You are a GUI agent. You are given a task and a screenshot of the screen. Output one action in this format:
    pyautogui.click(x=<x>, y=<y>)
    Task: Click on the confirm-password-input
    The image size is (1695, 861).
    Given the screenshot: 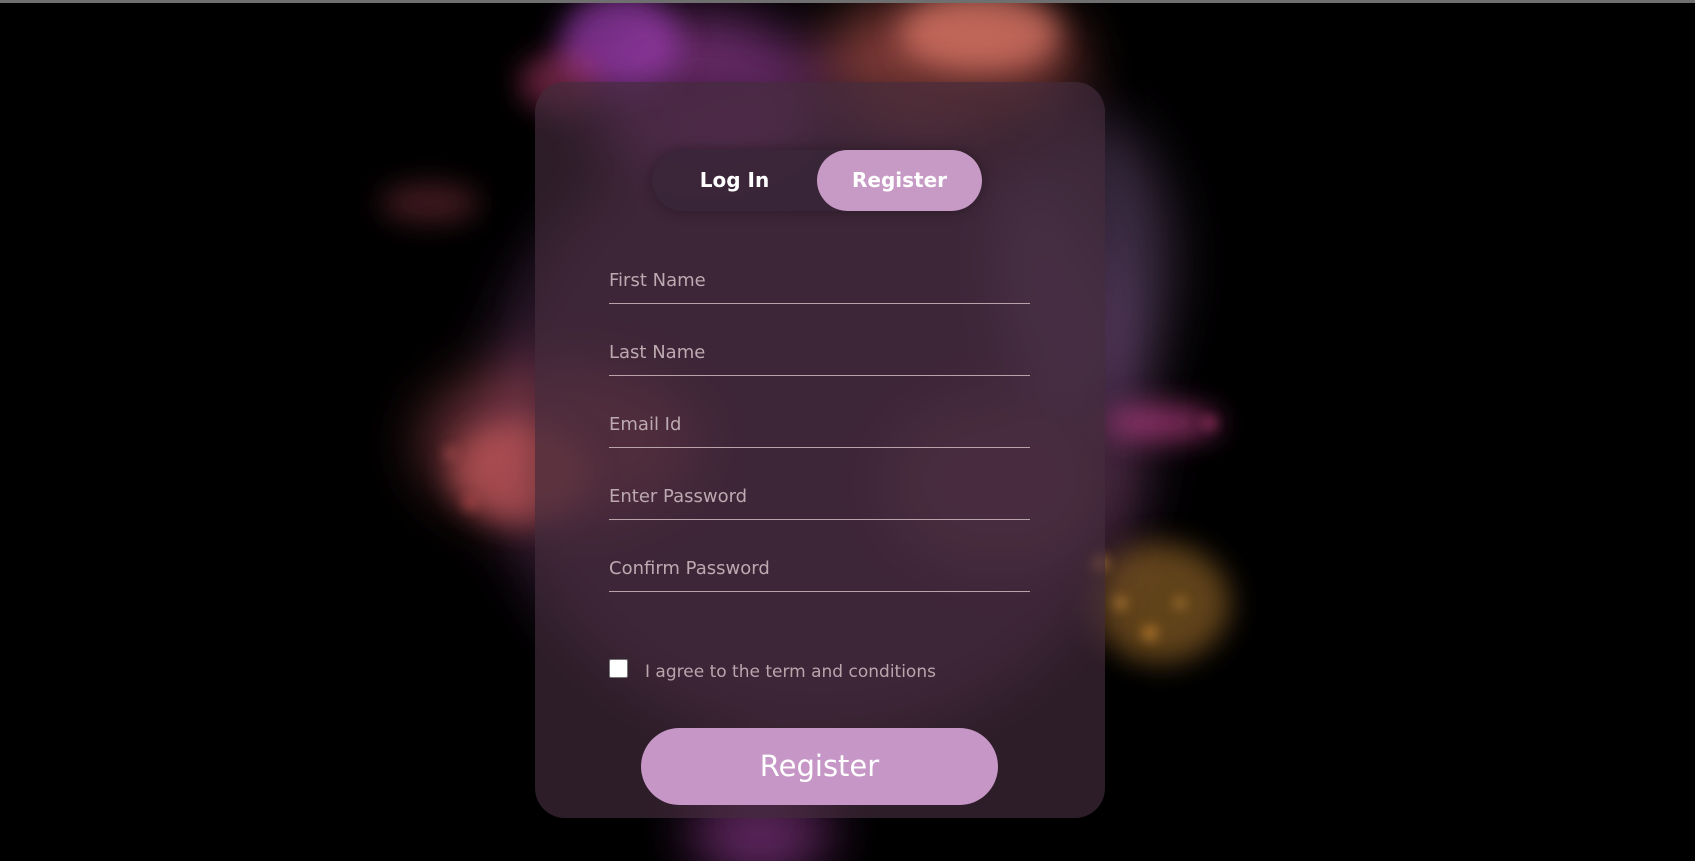 What is the action you would take?
    pyautogui.click(x=819, y=568)
    